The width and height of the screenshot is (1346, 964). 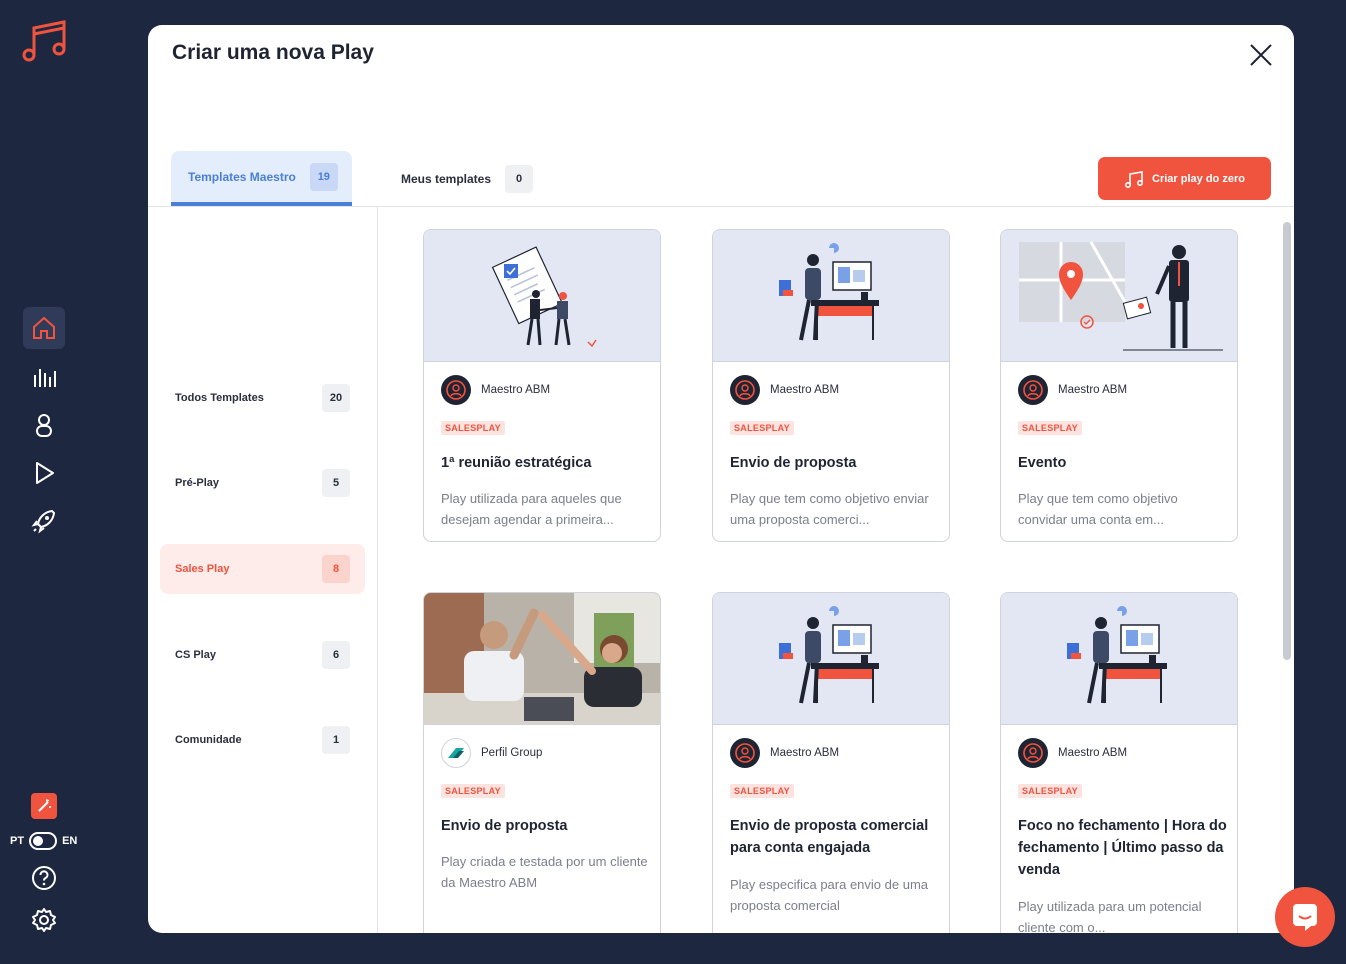 What do you see at coordinates (262, 483) in the screenshot?
I see `category-pre-play: Pré-Play 5` at bounding box center [262, 483].